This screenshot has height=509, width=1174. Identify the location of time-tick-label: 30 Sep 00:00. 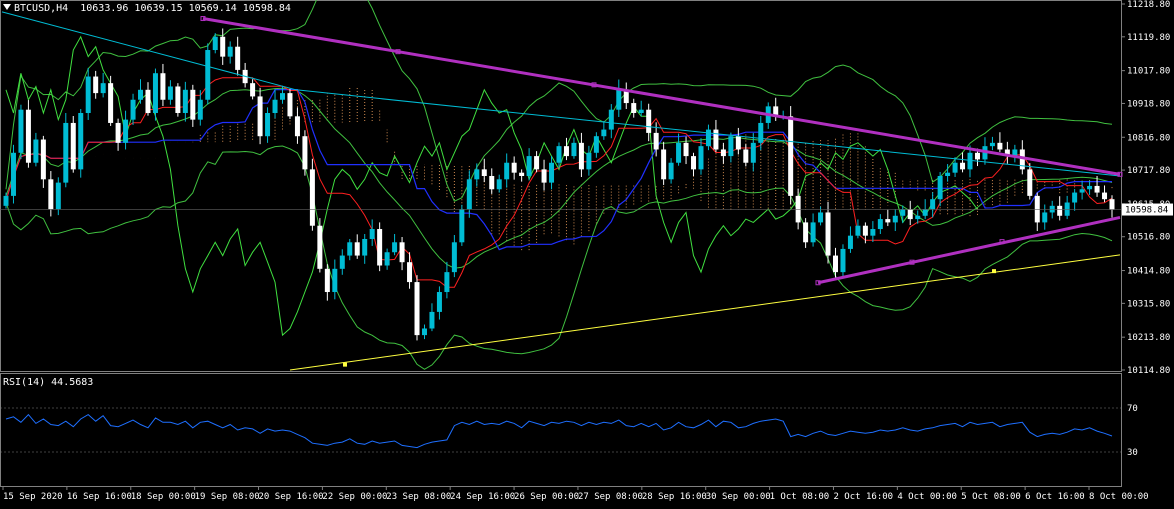
(738, 497).